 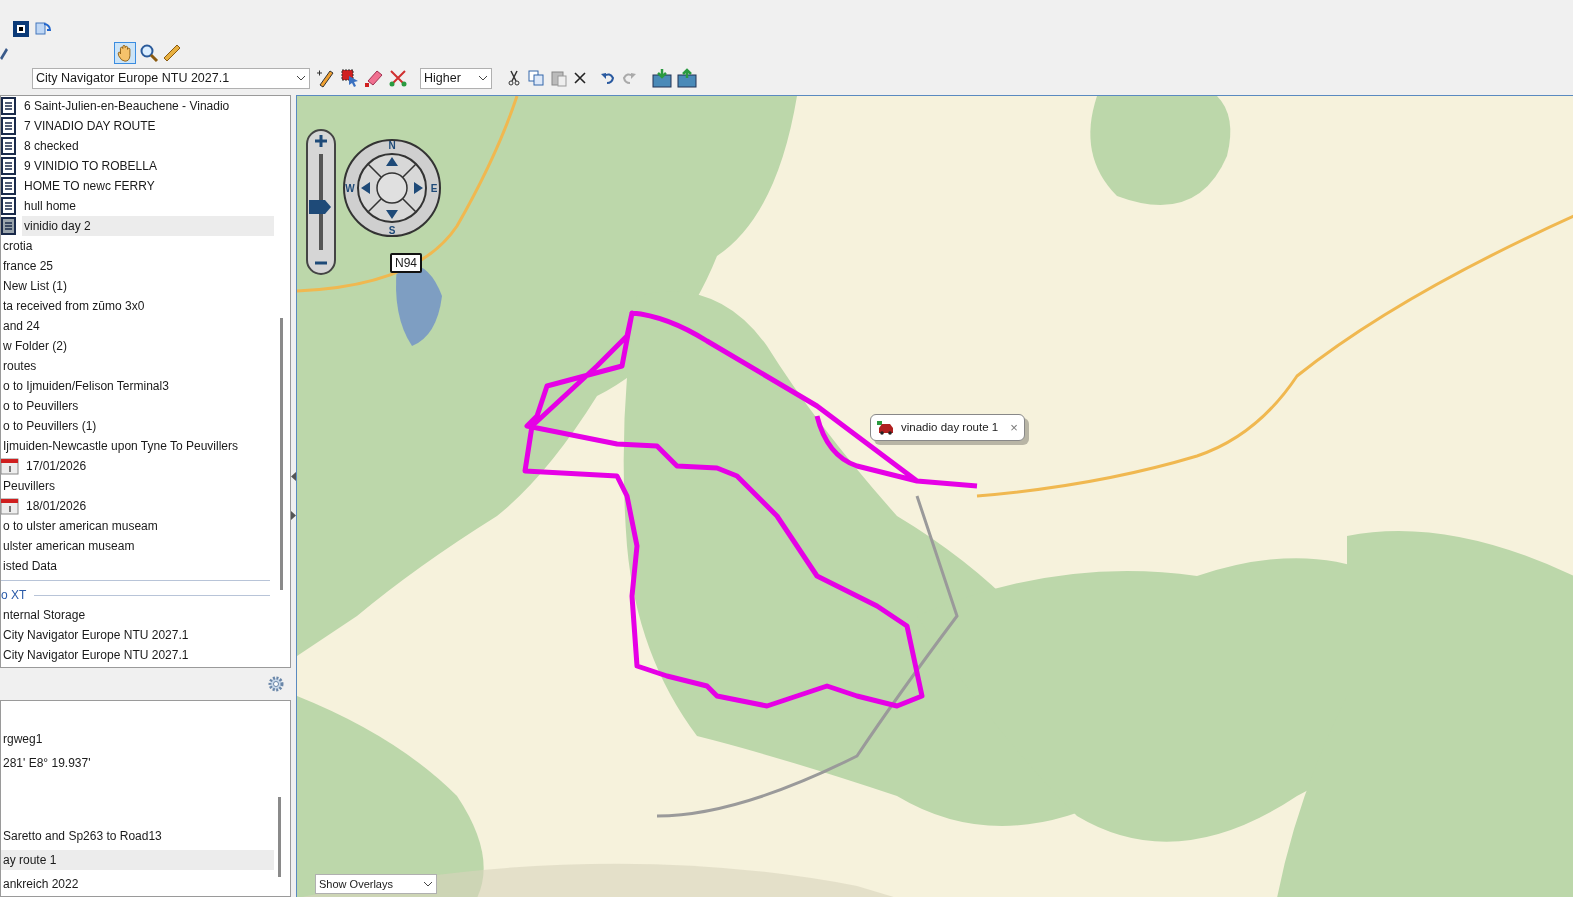 I want to click on hand-icon, so click(x=125, y=53).